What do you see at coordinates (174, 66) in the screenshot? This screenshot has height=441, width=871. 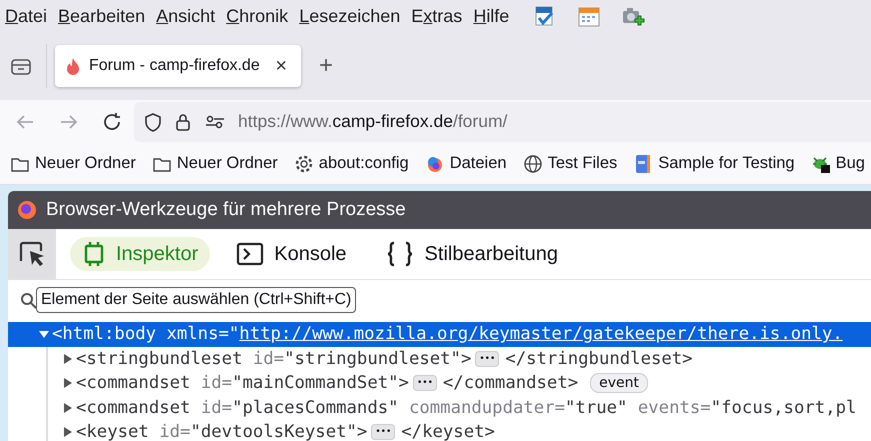 I see `tab-title: Forum - camp-firefox.de` at bounding box center [174, 66].